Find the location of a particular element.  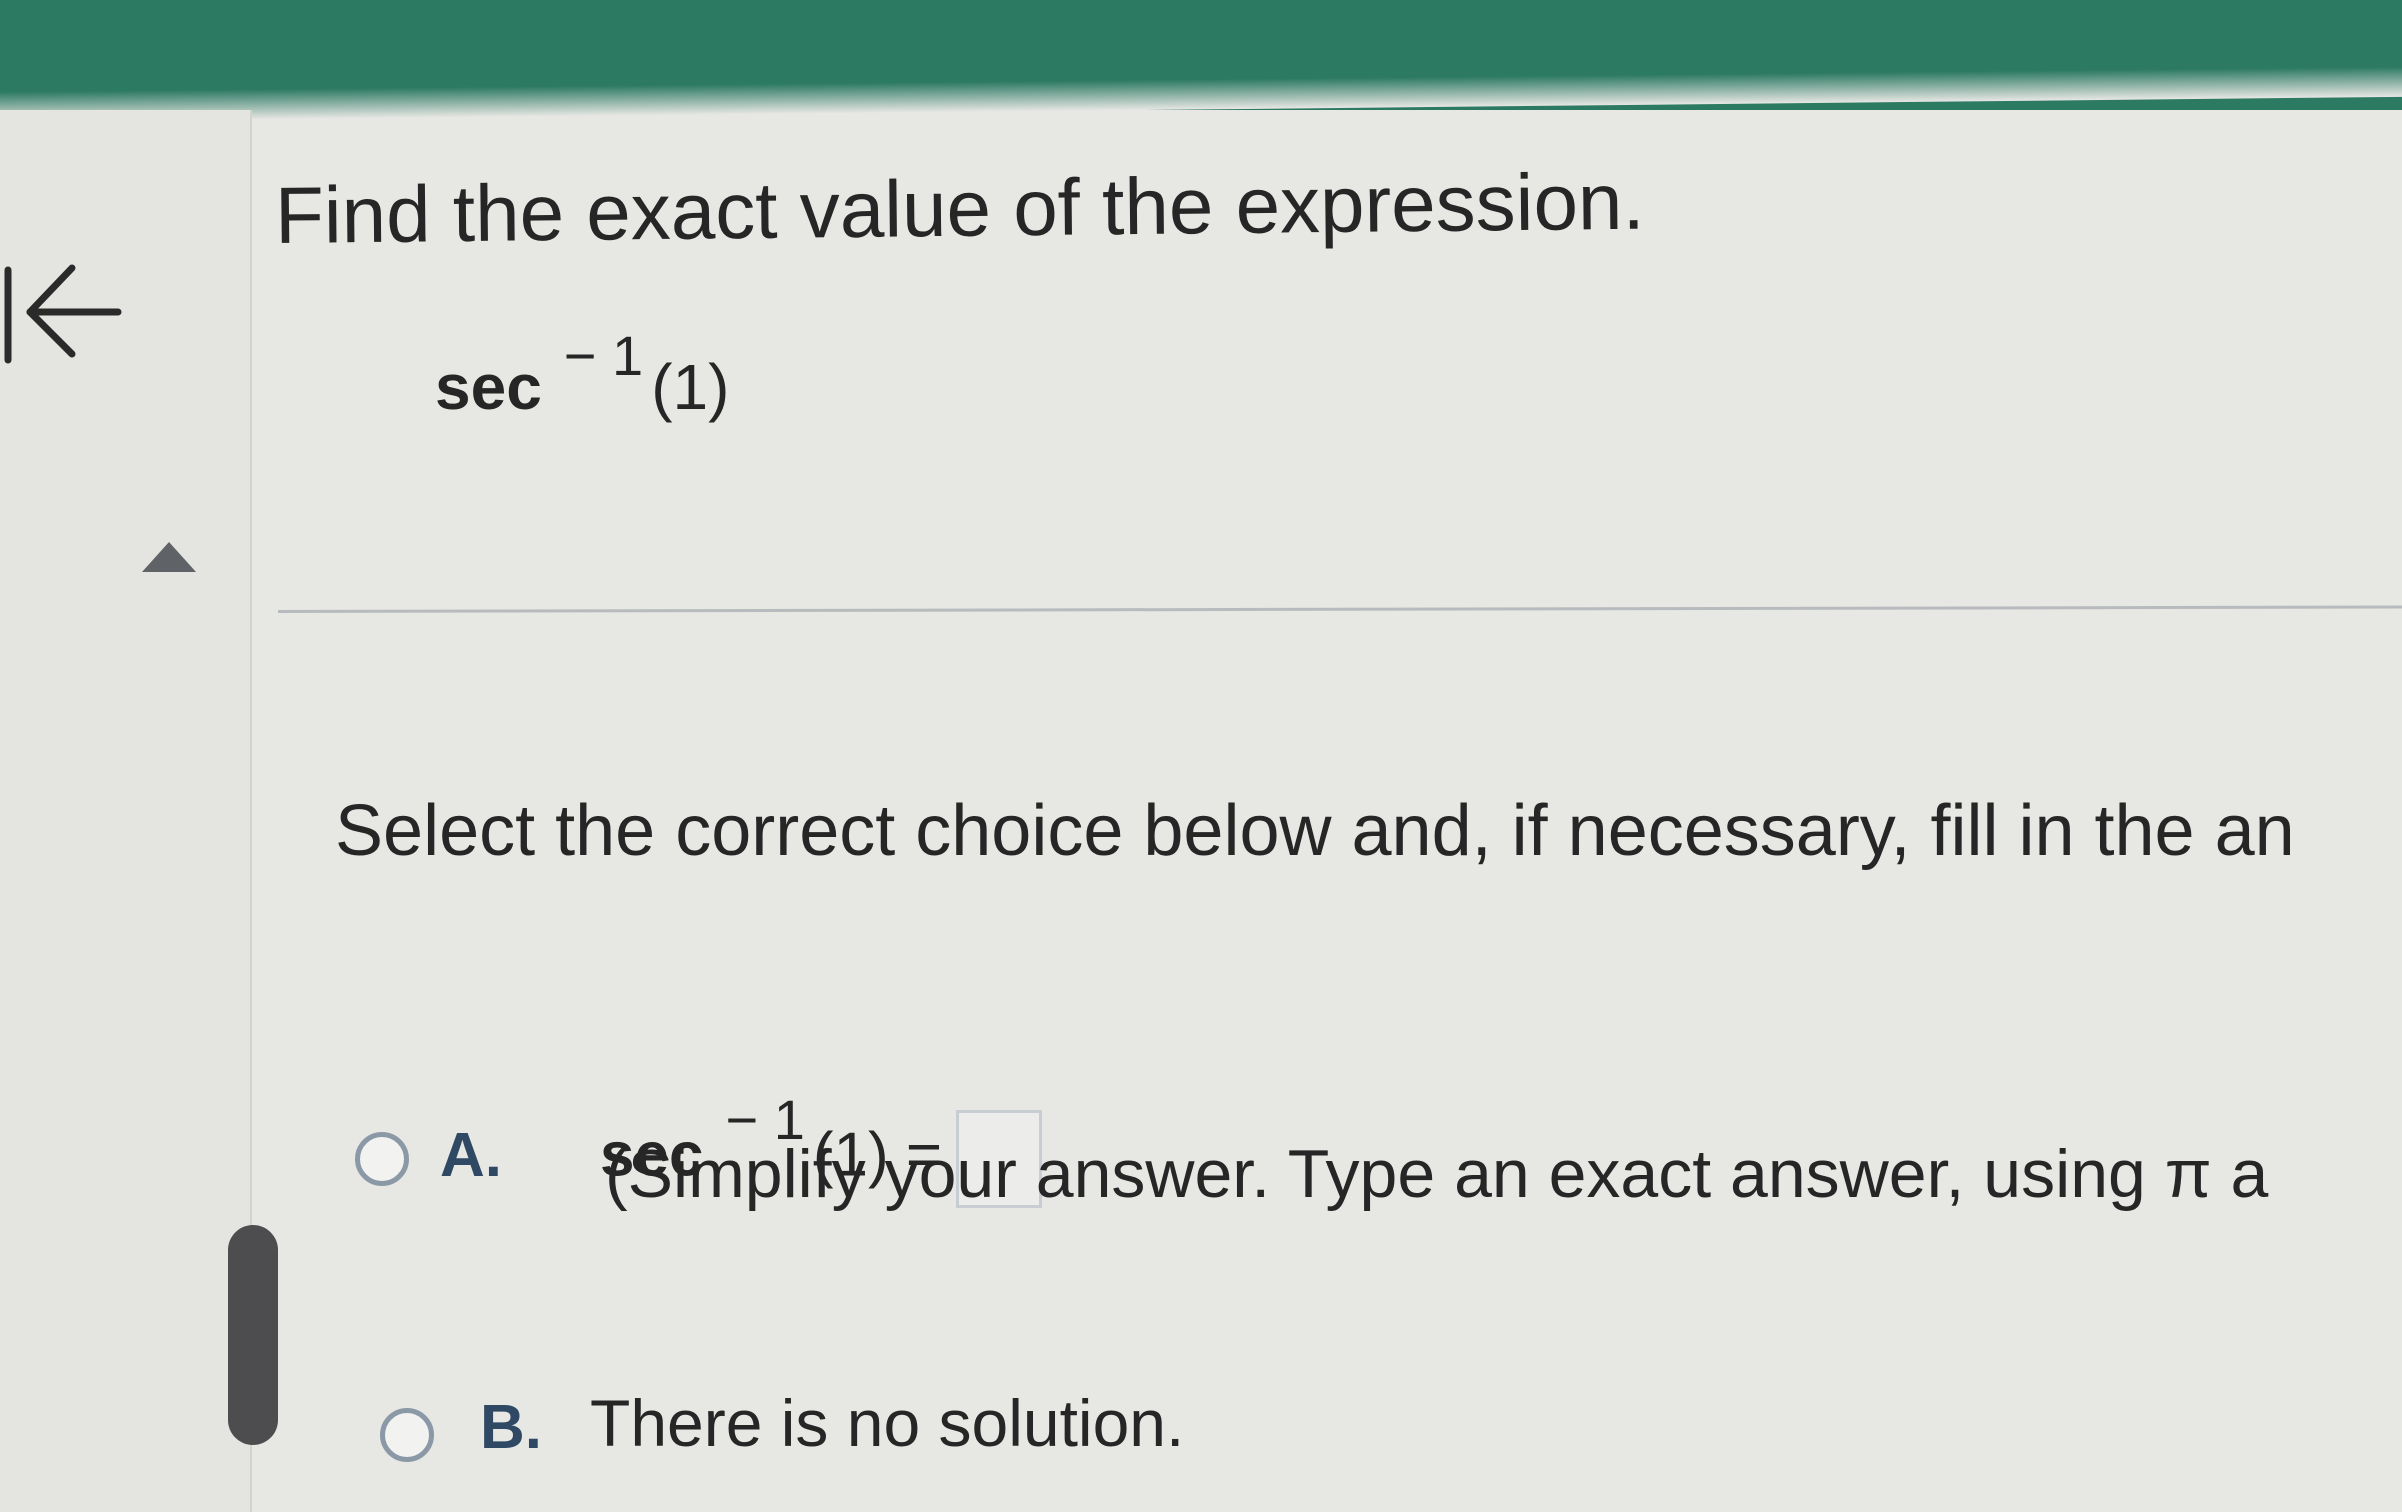

expression-superscript: − 1 is located at coordinates (603, 355).